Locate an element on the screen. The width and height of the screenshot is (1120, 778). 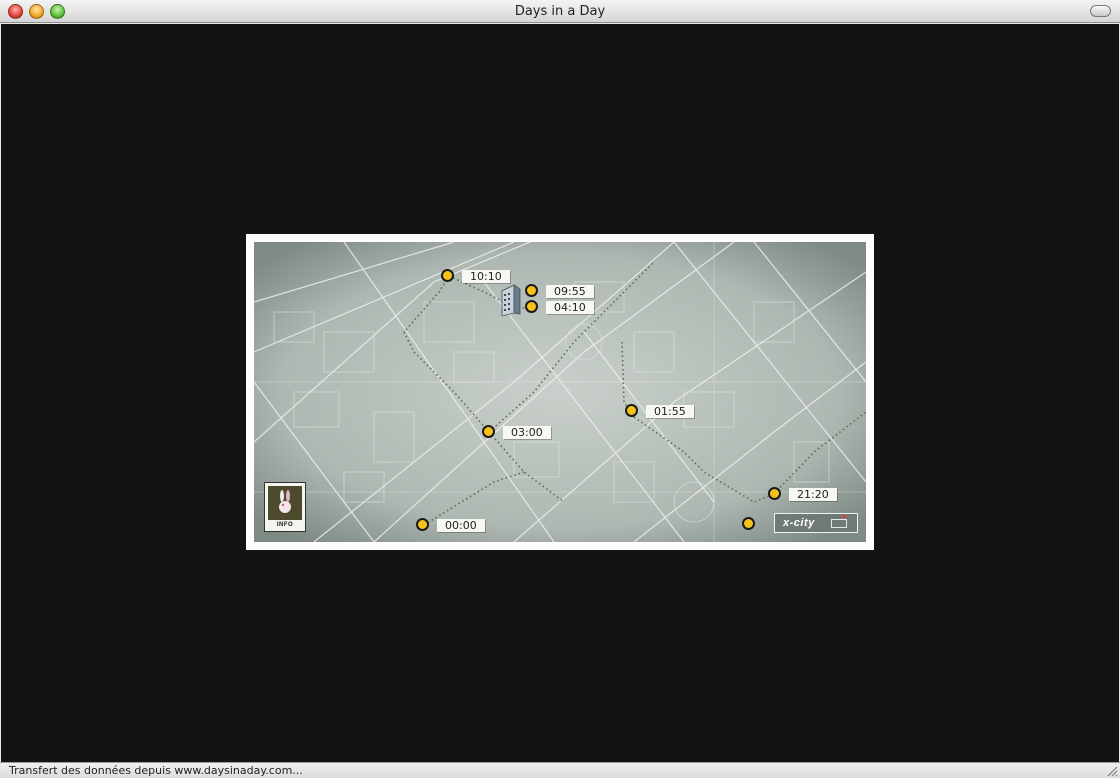
time-label-1010: 10:10 is located at coordinates (486, 276).